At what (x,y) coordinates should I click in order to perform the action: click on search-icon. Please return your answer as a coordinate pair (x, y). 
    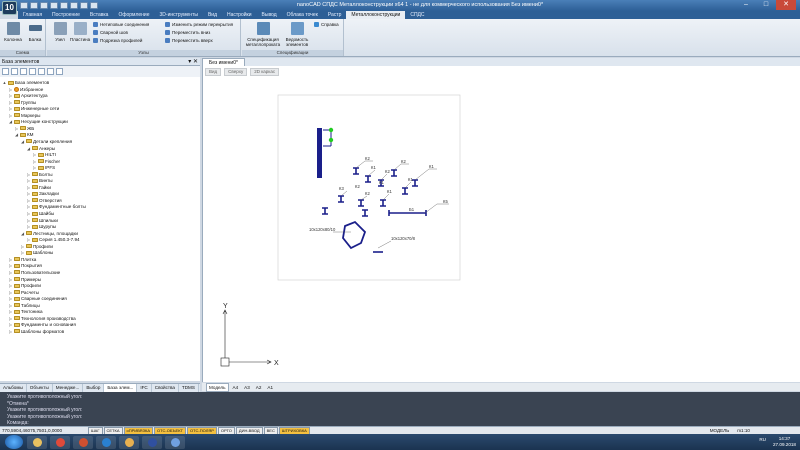
    Looking at the image, I should click on (59, 71).